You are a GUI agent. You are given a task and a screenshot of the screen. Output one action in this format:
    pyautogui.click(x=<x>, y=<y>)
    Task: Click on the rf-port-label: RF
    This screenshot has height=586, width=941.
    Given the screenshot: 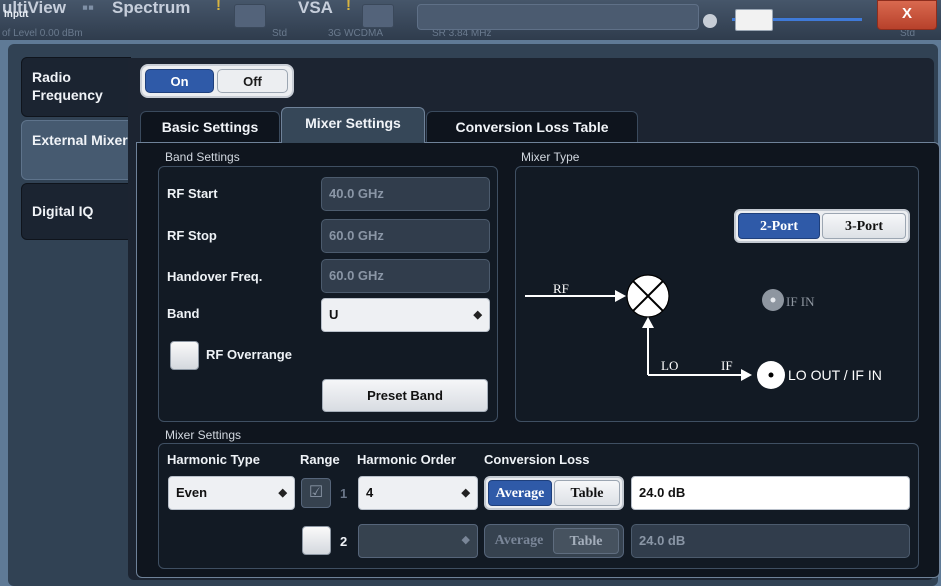 What is the action you would take?
    pyautogui.click(x=561, y=288)
    